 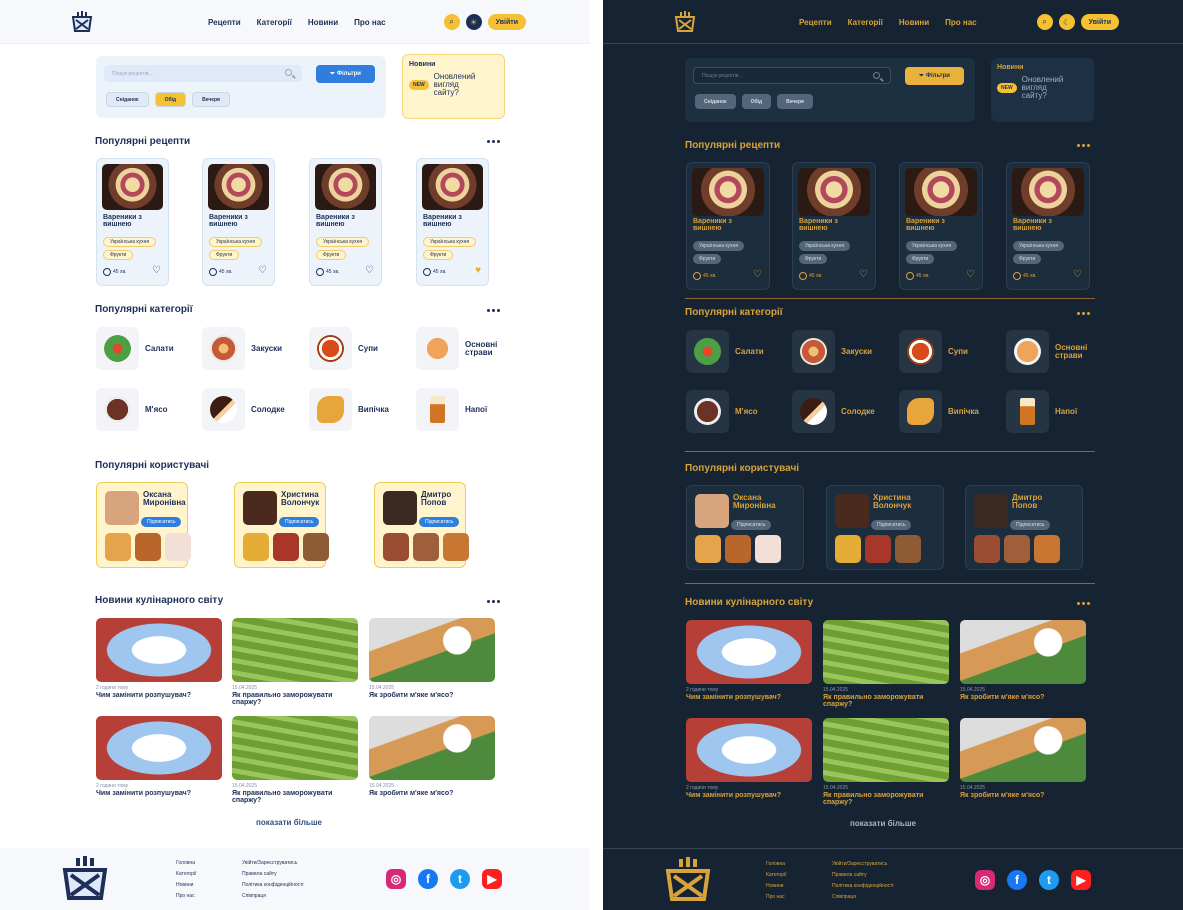 I want to click on footer-link: Співпраця, so click(x=273, y=896).